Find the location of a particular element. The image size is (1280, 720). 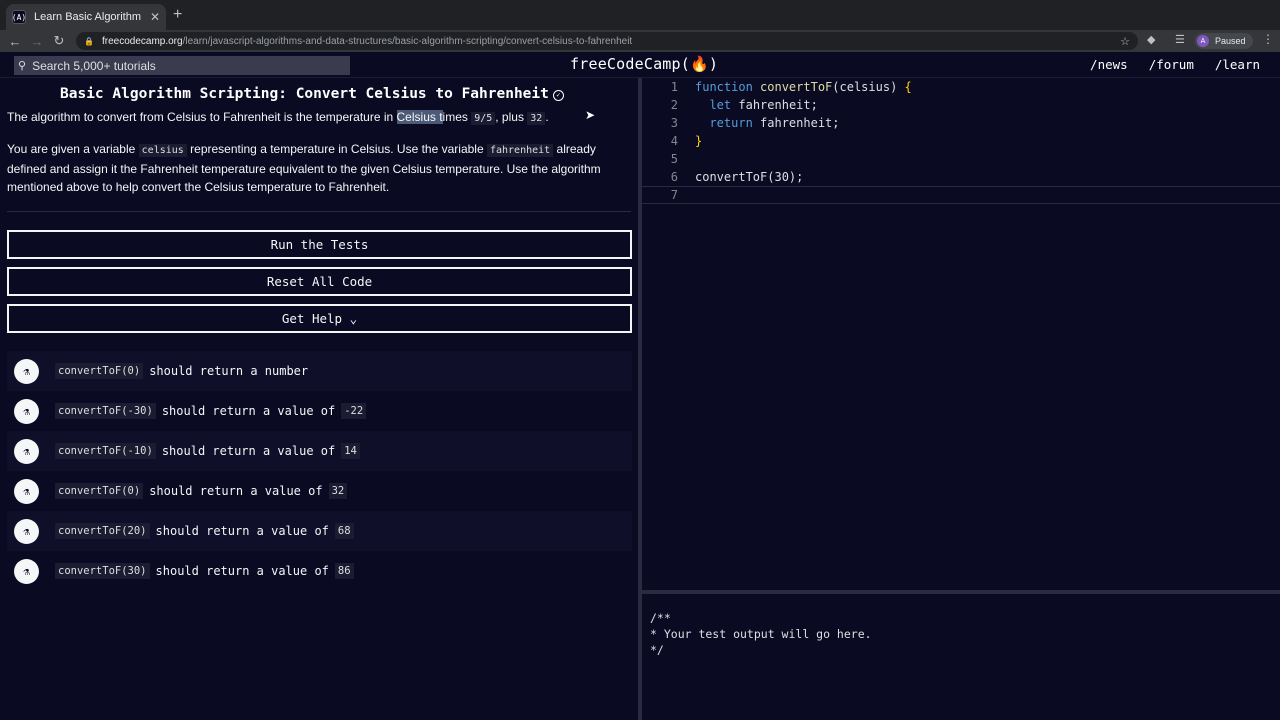

search-placeholder: Search 5,000+ tutorials is located at coordinates (94, 65).